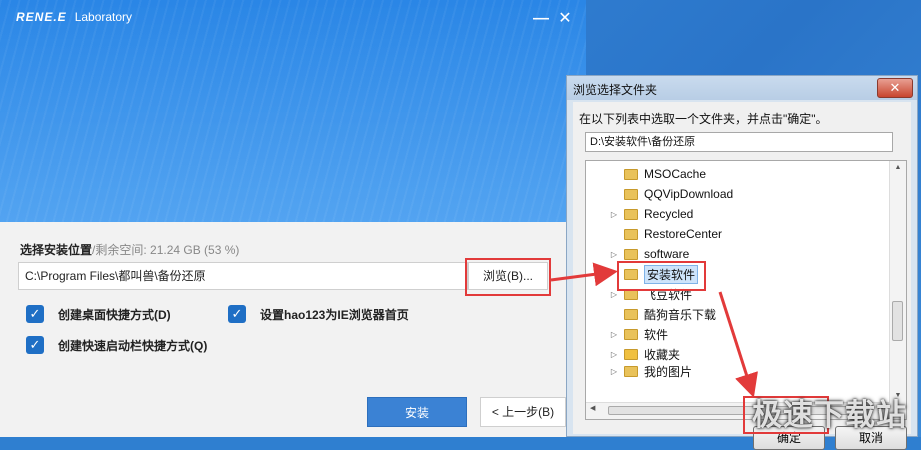 The height and width of the screenshot is (450, 921). I want to click on watermark: 极速下载站, so click(829, 415).